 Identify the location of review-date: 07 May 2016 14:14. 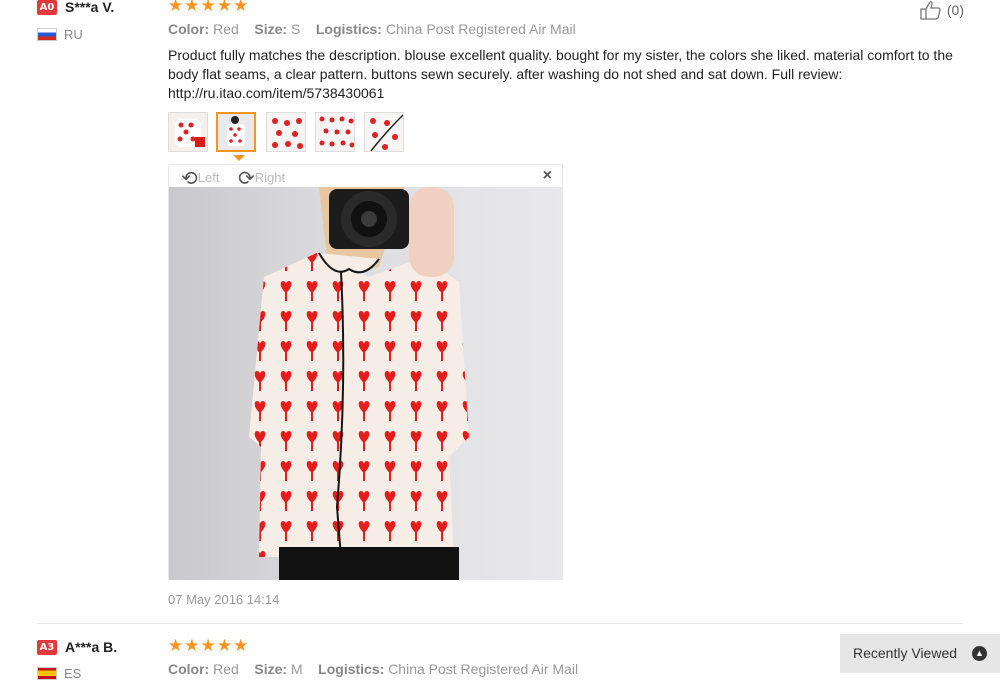
(224, 599).